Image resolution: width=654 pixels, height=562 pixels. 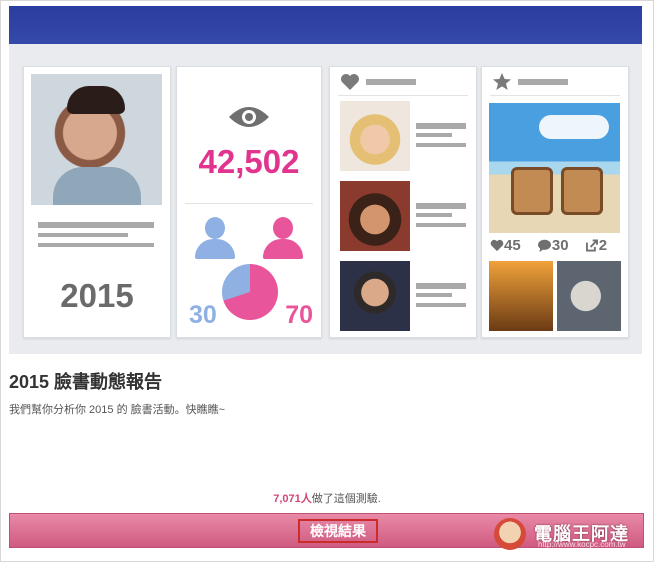 What do you see at coordinates (603, 245) in the screenshot?
I see `shares-count: 2` at bounding box center [603, 245].